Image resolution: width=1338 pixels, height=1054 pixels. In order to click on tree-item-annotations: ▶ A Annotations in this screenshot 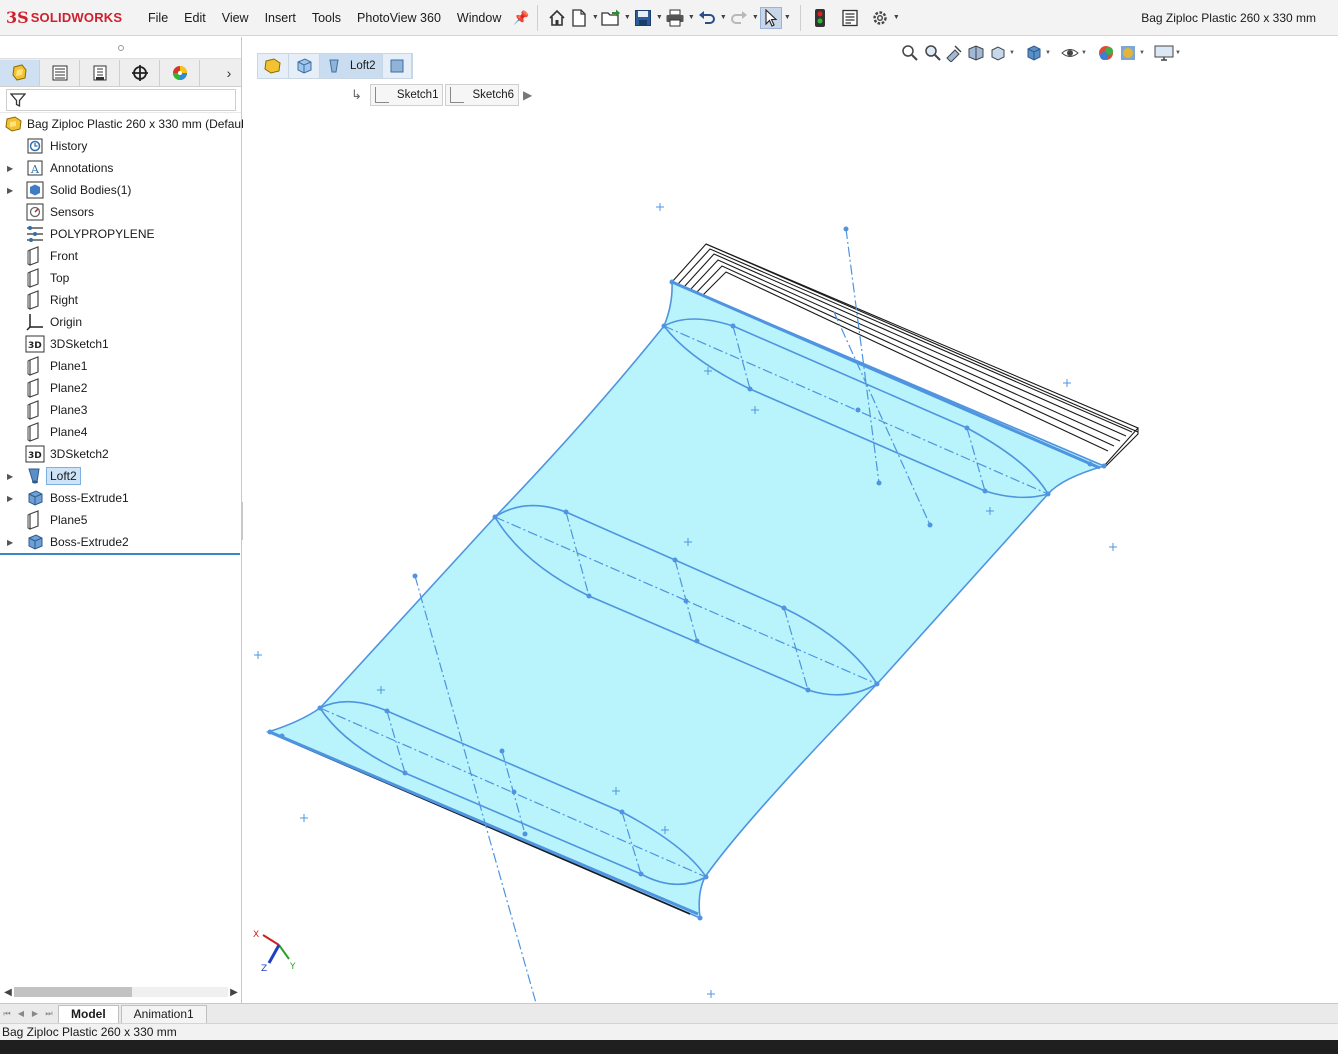, I will do `click(121, 168)`.